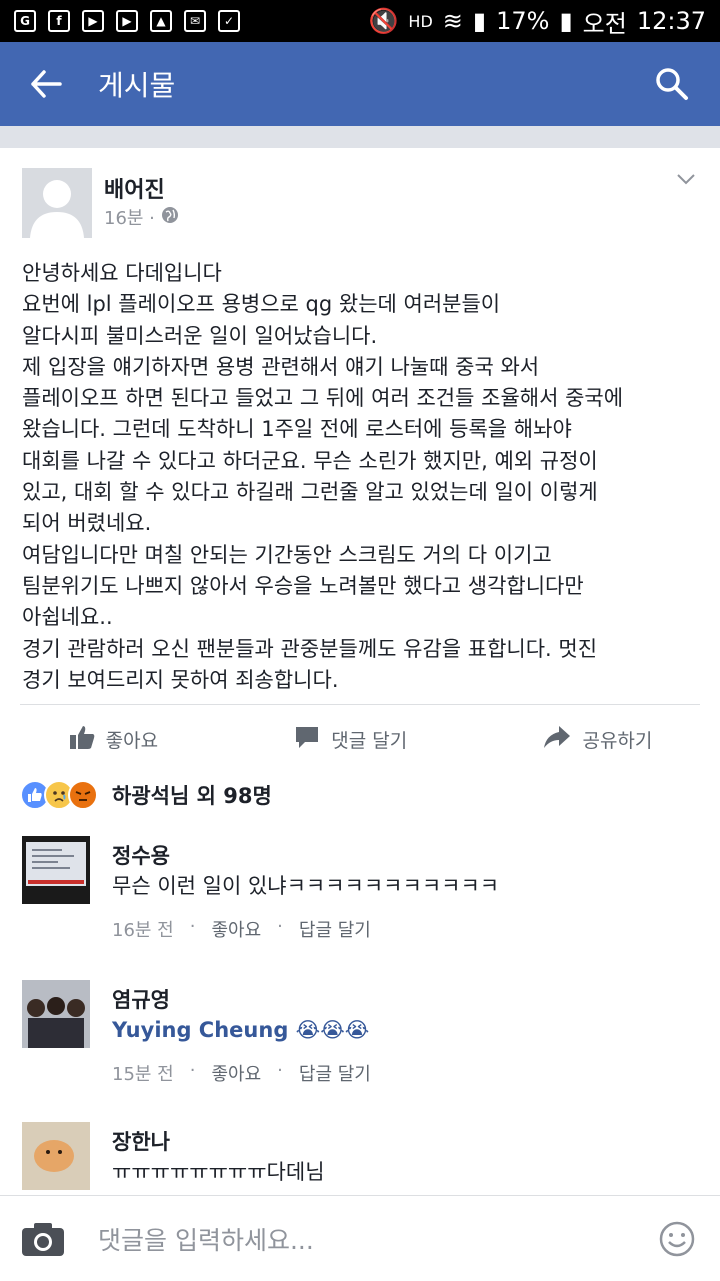  I want to click on reactions-text: 하광석님 외 98명, so click(192, 796).